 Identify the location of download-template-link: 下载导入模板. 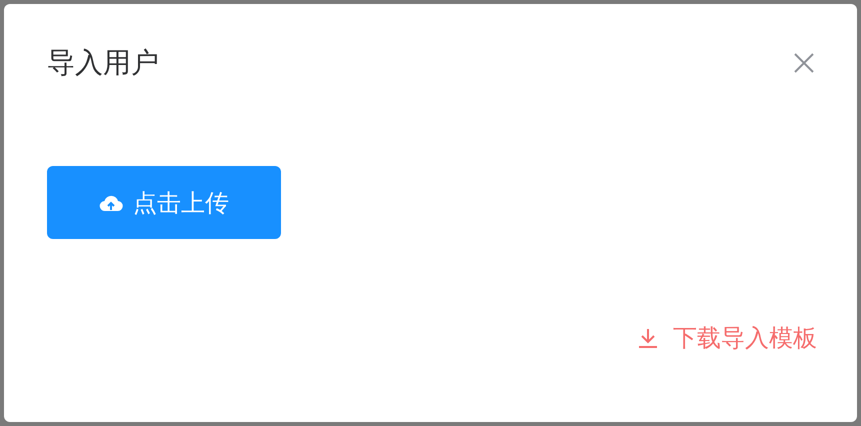
(727, 338).